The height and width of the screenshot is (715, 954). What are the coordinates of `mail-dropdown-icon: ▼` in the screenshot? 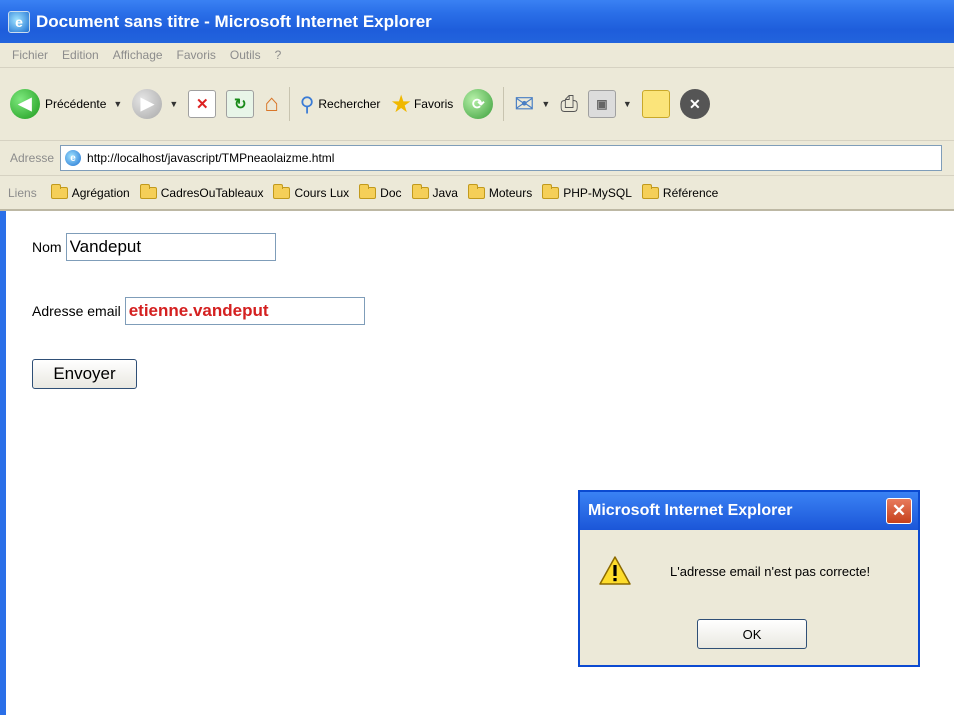 It's located at (545, 104).